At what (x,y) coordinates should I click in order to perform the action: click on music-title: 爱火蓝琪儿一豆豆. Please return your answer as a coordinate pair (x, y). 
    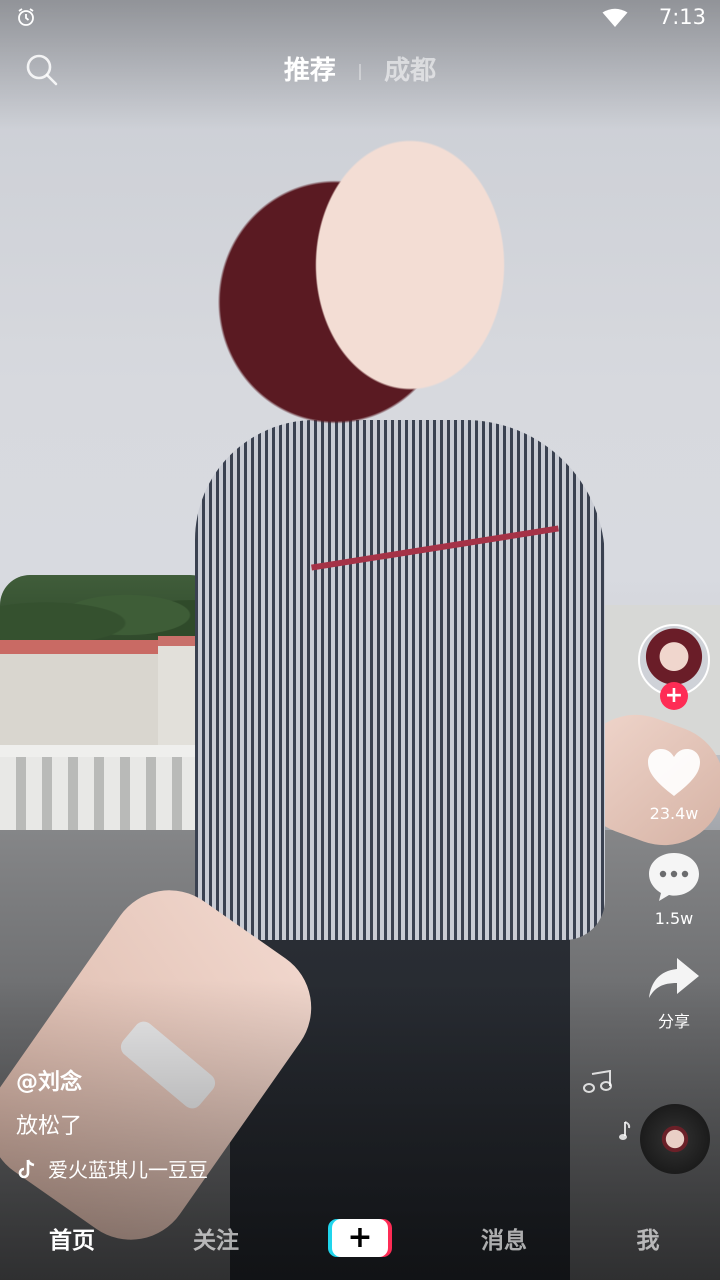
    Looking at the image, I should click on (128, 1170).